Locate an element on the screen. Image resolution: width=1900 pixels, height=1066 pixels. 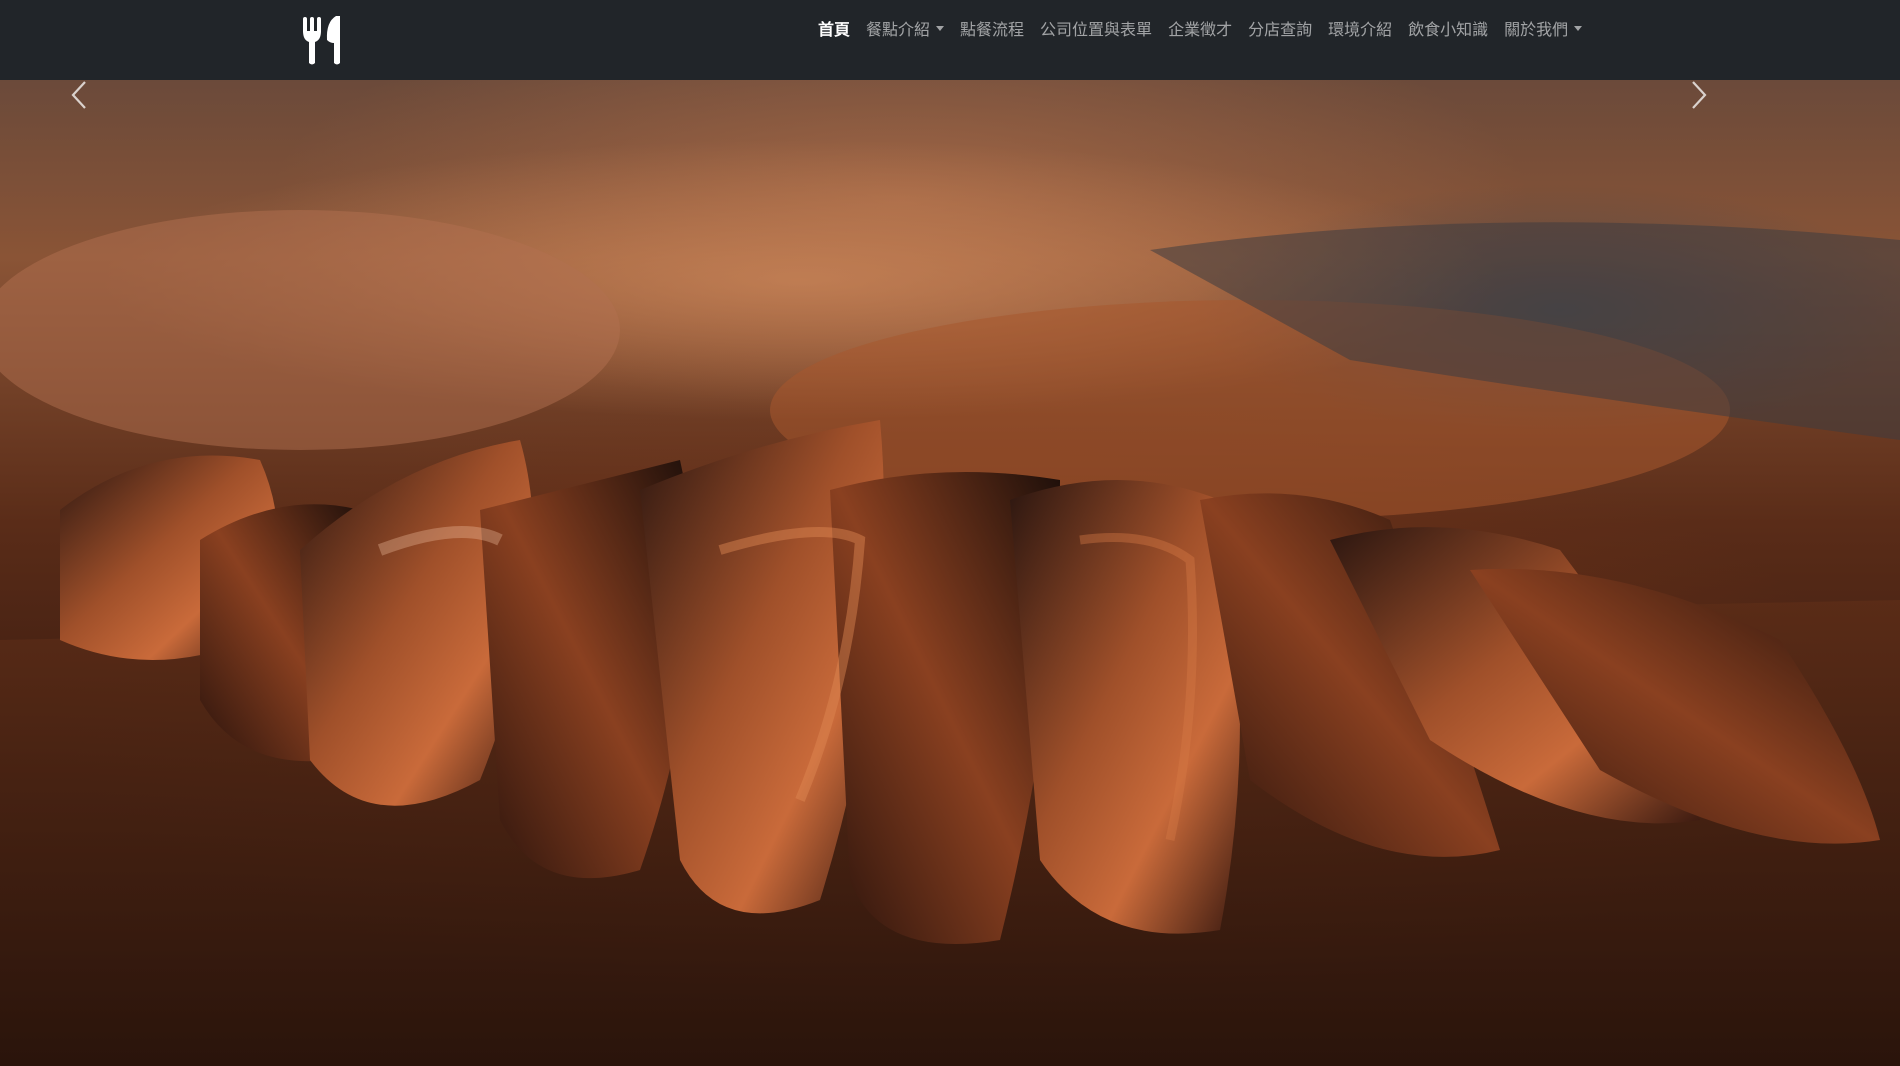
nav-link-label: 餐點介紹 is located at coordinates (898, 29).